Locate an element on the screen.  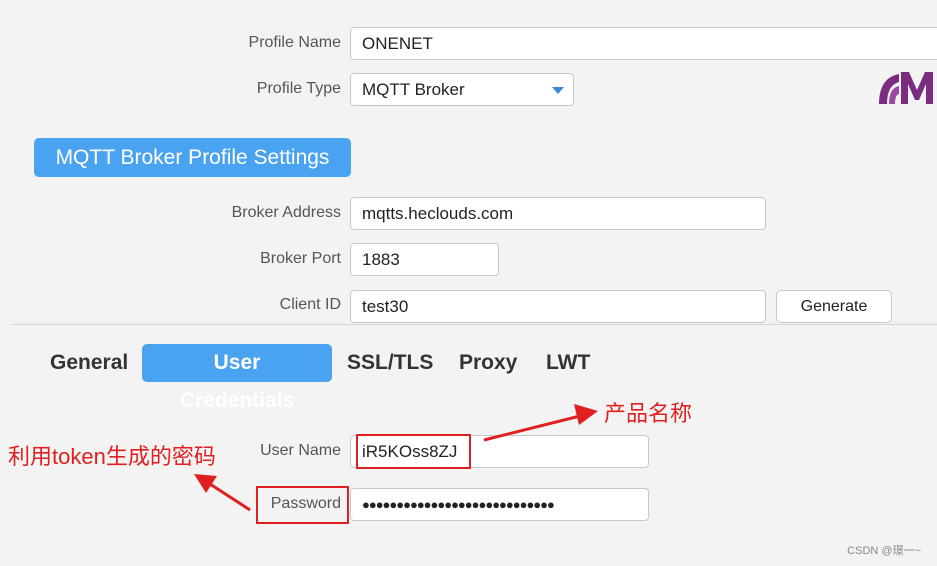
annotation-product-name: 产品名称 is located at coordinates (648, 413).